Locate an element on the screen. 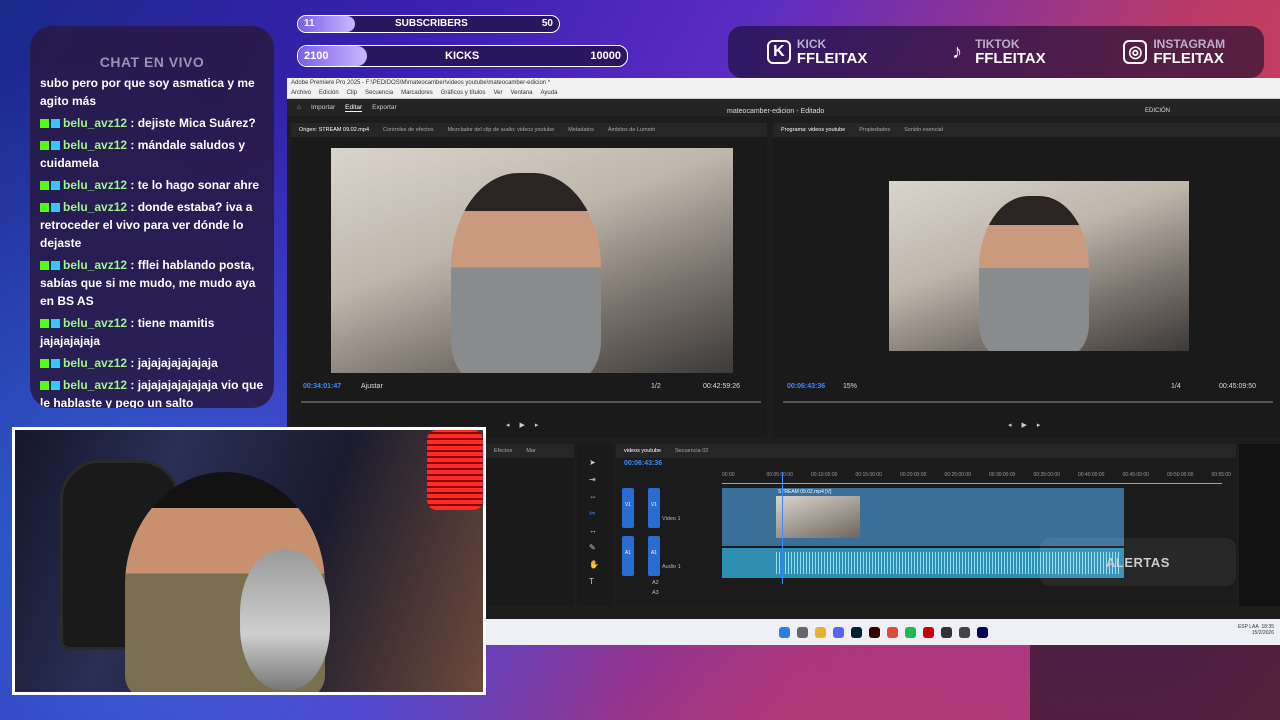  program-video is located at coordinates (1039, 266).